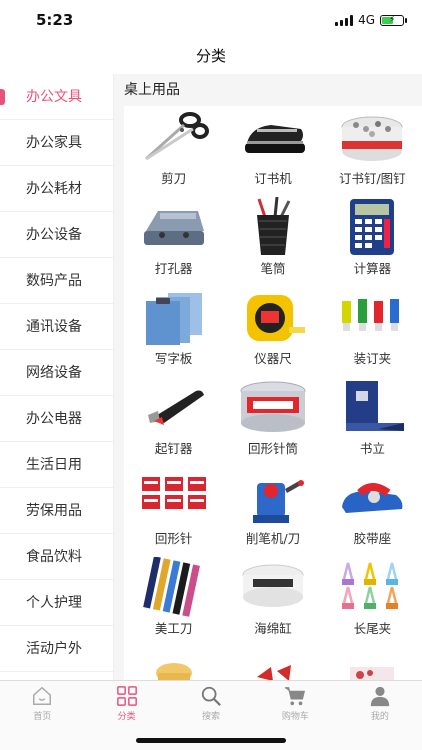 Image resolution: width=422 pixels, height=750 pixels. I want to click on sponge-cup-icon, so click(273, 587).